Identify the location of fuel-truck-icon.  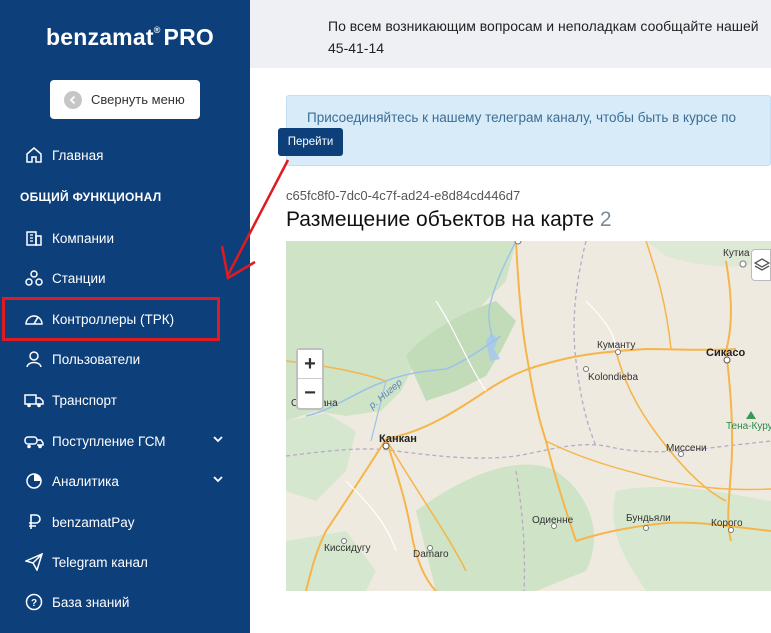
(34, 441).